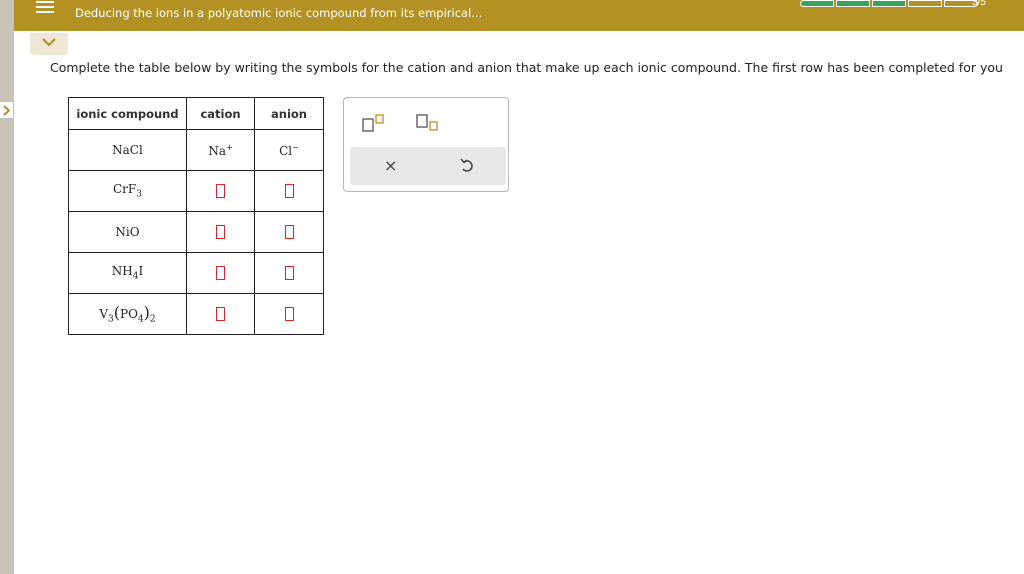 Image resolution: width=1024 pixels, height=574 pixels. Describe the element at coordinates (217, 150) in the screenshot. I see `cation-symbol: Na` at that location.